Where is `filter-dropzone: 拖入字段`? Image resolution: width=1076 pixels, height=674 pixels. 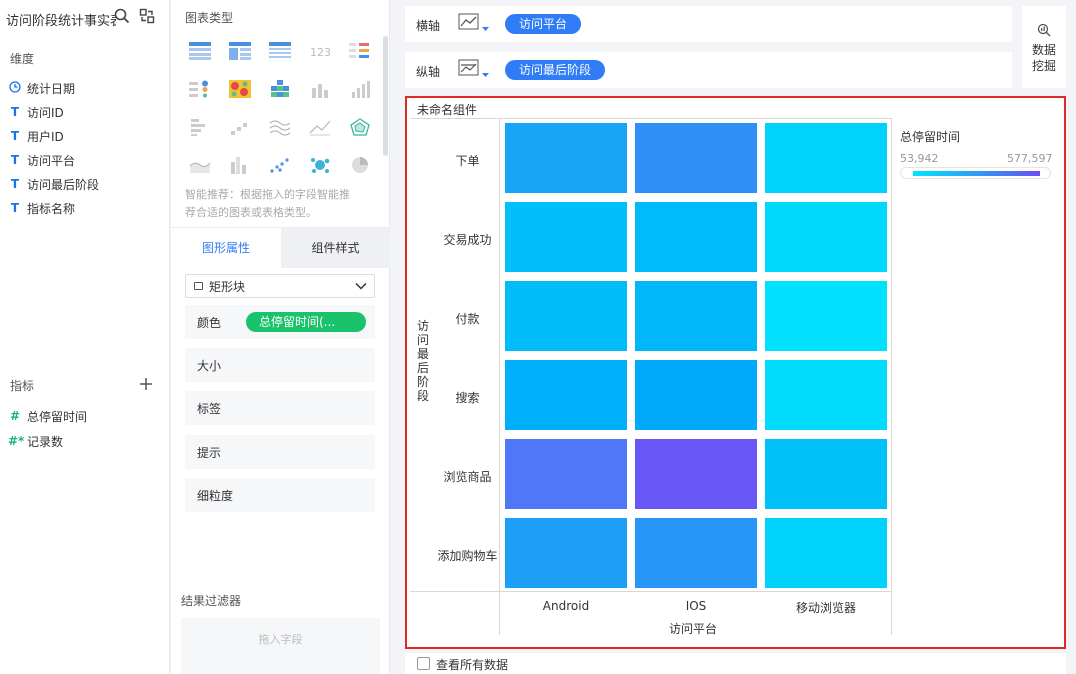 filter-dropzone: 拖入字段 is located at coordinates (280, 646).